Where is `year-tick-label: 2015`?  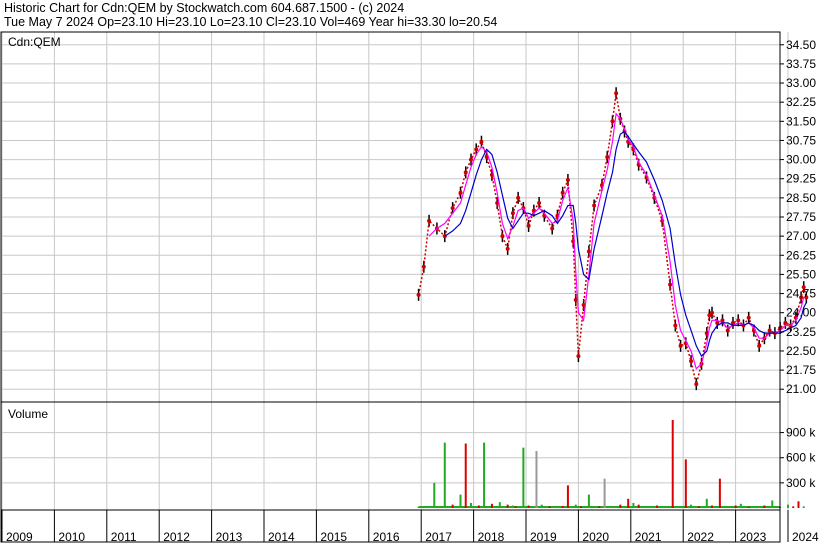 year-tick-label: 2015 is located at coordinates (333, 536).